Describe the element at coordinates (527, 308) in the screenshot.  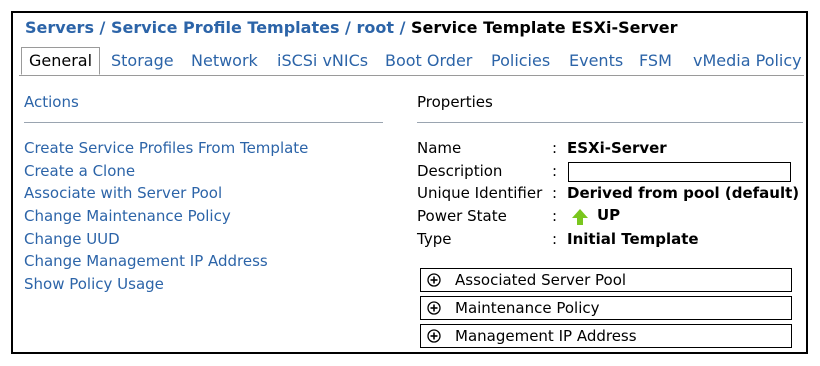
I see `expander-label: Maintenance Policy` at that location.